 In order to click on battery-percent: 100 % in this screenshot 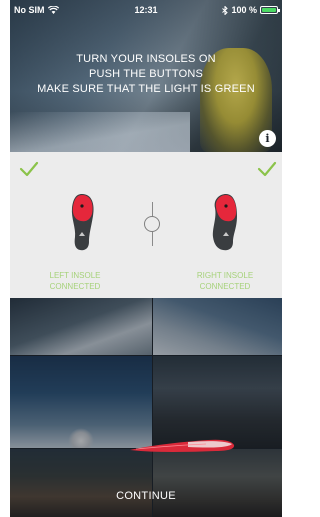, I will do `click(244, 10)`.